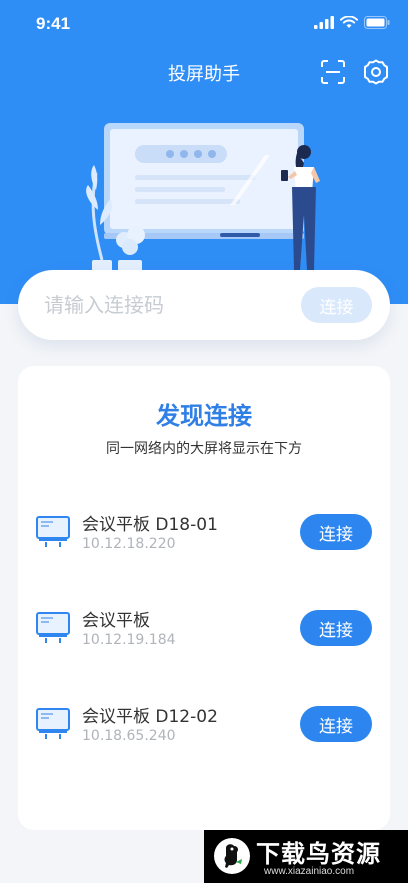 The width and height of the screenshot is (408, 883). I want to click on device-ip: 10.12.19.184, so click(129, 640).